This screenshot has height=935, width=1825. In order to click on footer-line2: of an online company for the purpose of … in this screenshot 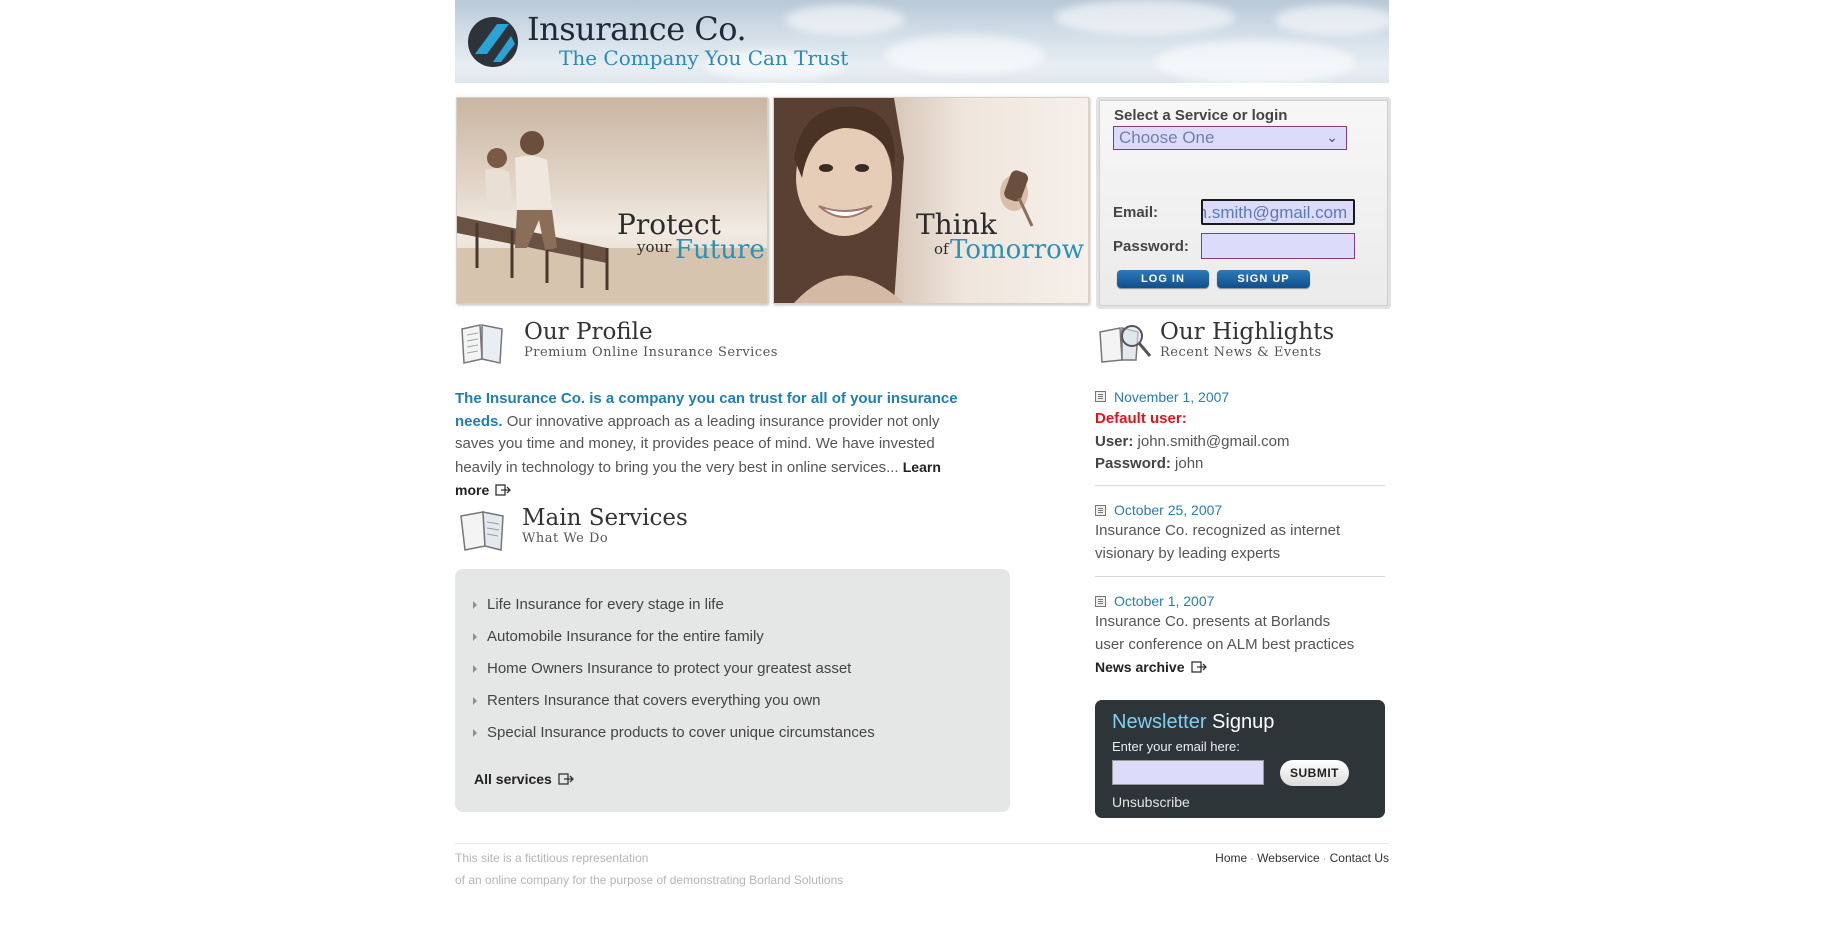, I will do `click(649, 880)`.